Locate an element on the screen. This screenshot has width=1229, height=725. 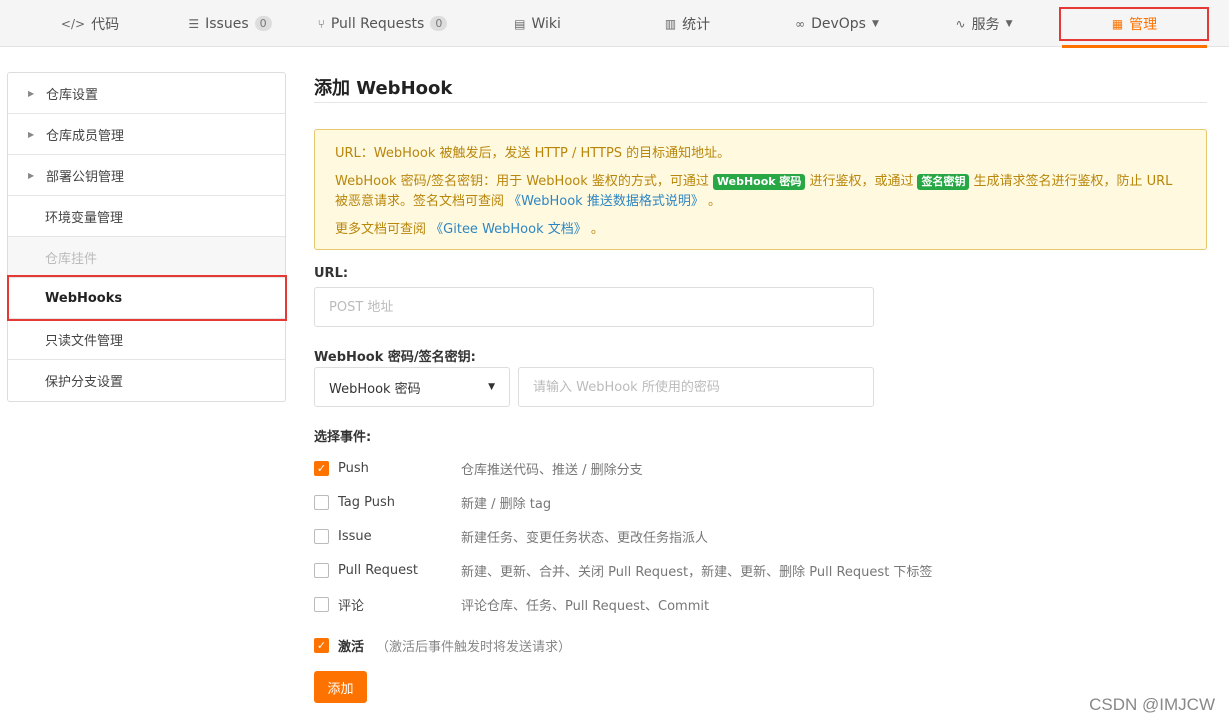
sidebar-item-widgets: 仓库挂件 is located at coordinates (146, 257).